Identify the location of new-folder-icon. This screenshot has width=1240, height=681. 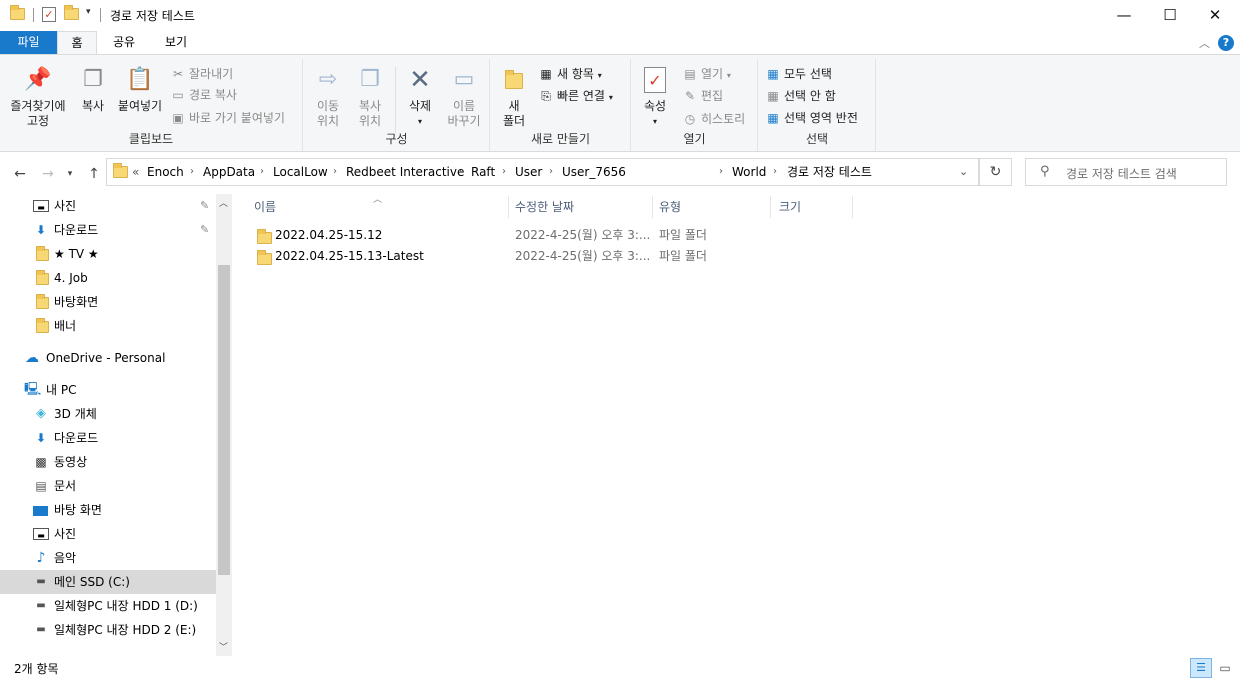
(72, 14).